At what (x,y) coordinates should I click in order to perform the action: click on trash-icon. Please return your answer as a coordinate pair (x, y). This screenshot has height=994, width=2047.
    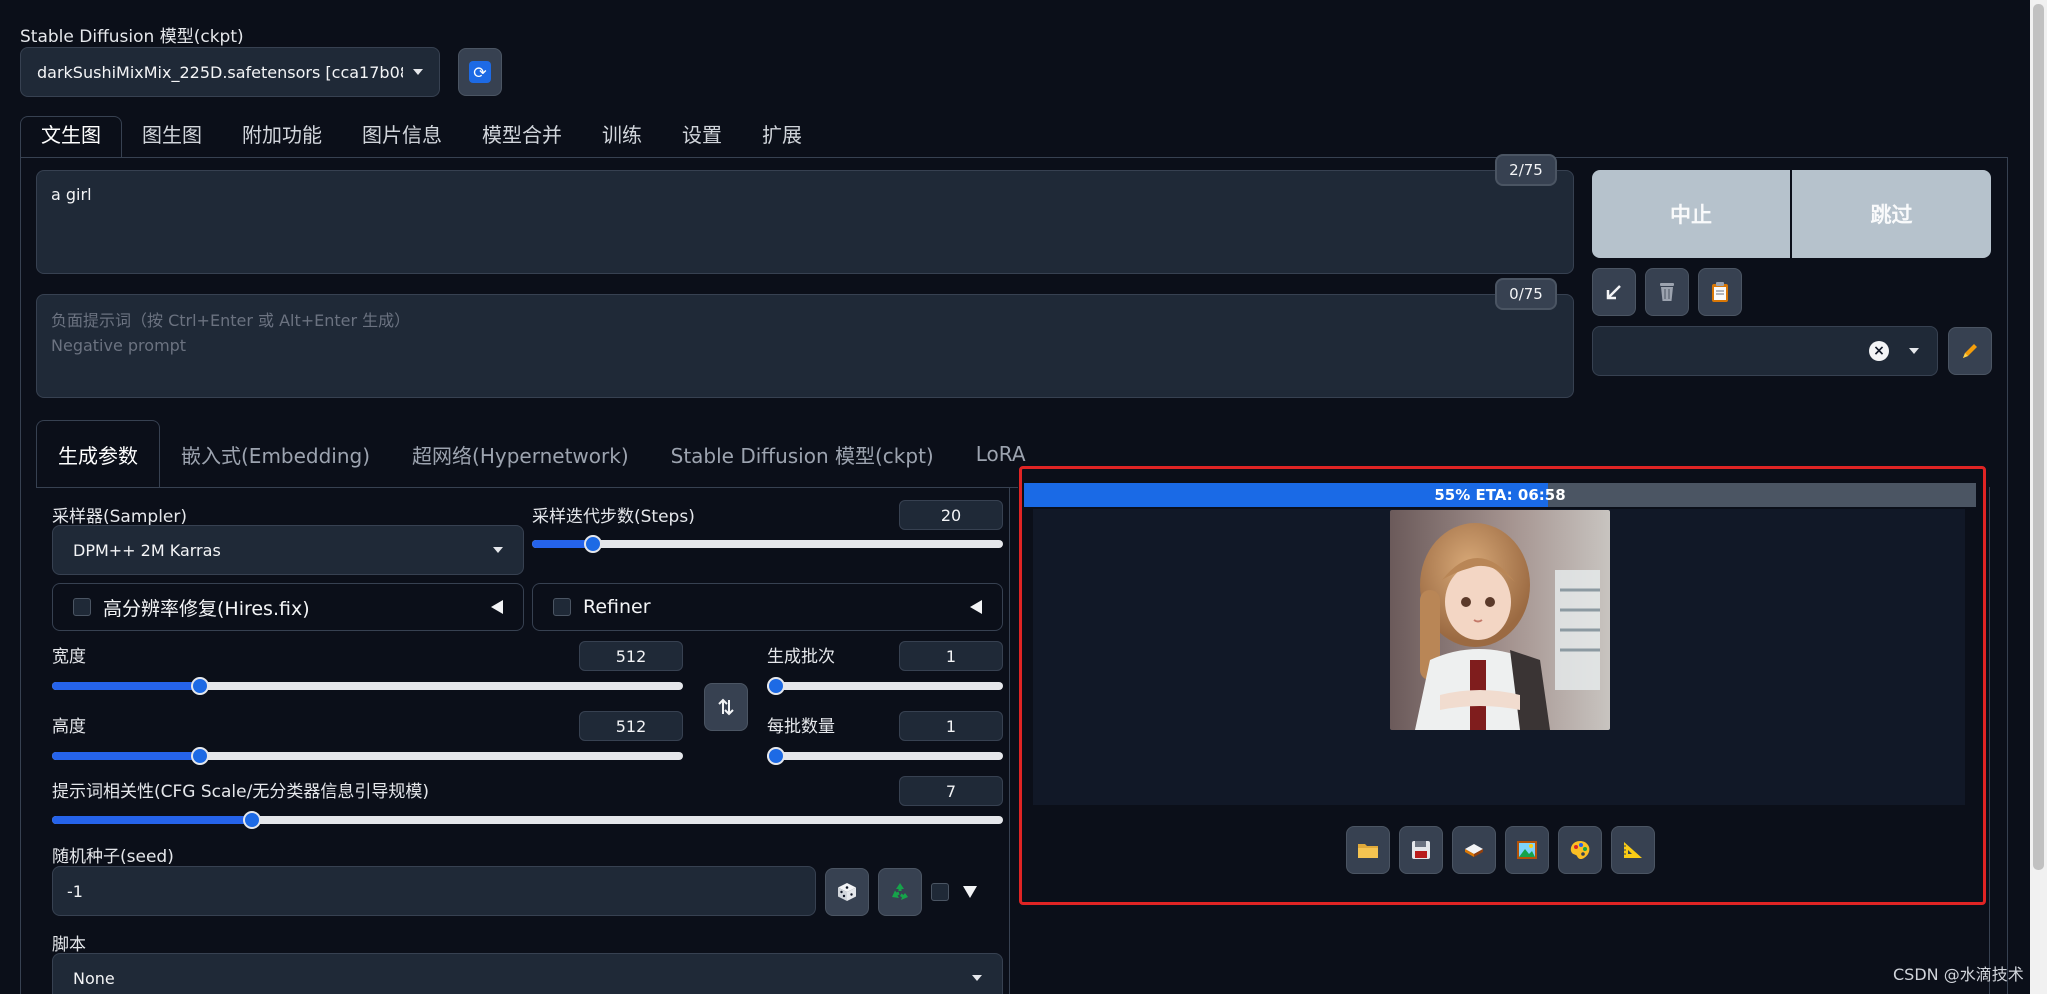
    Looking at the image, I should click on (1667, 292).